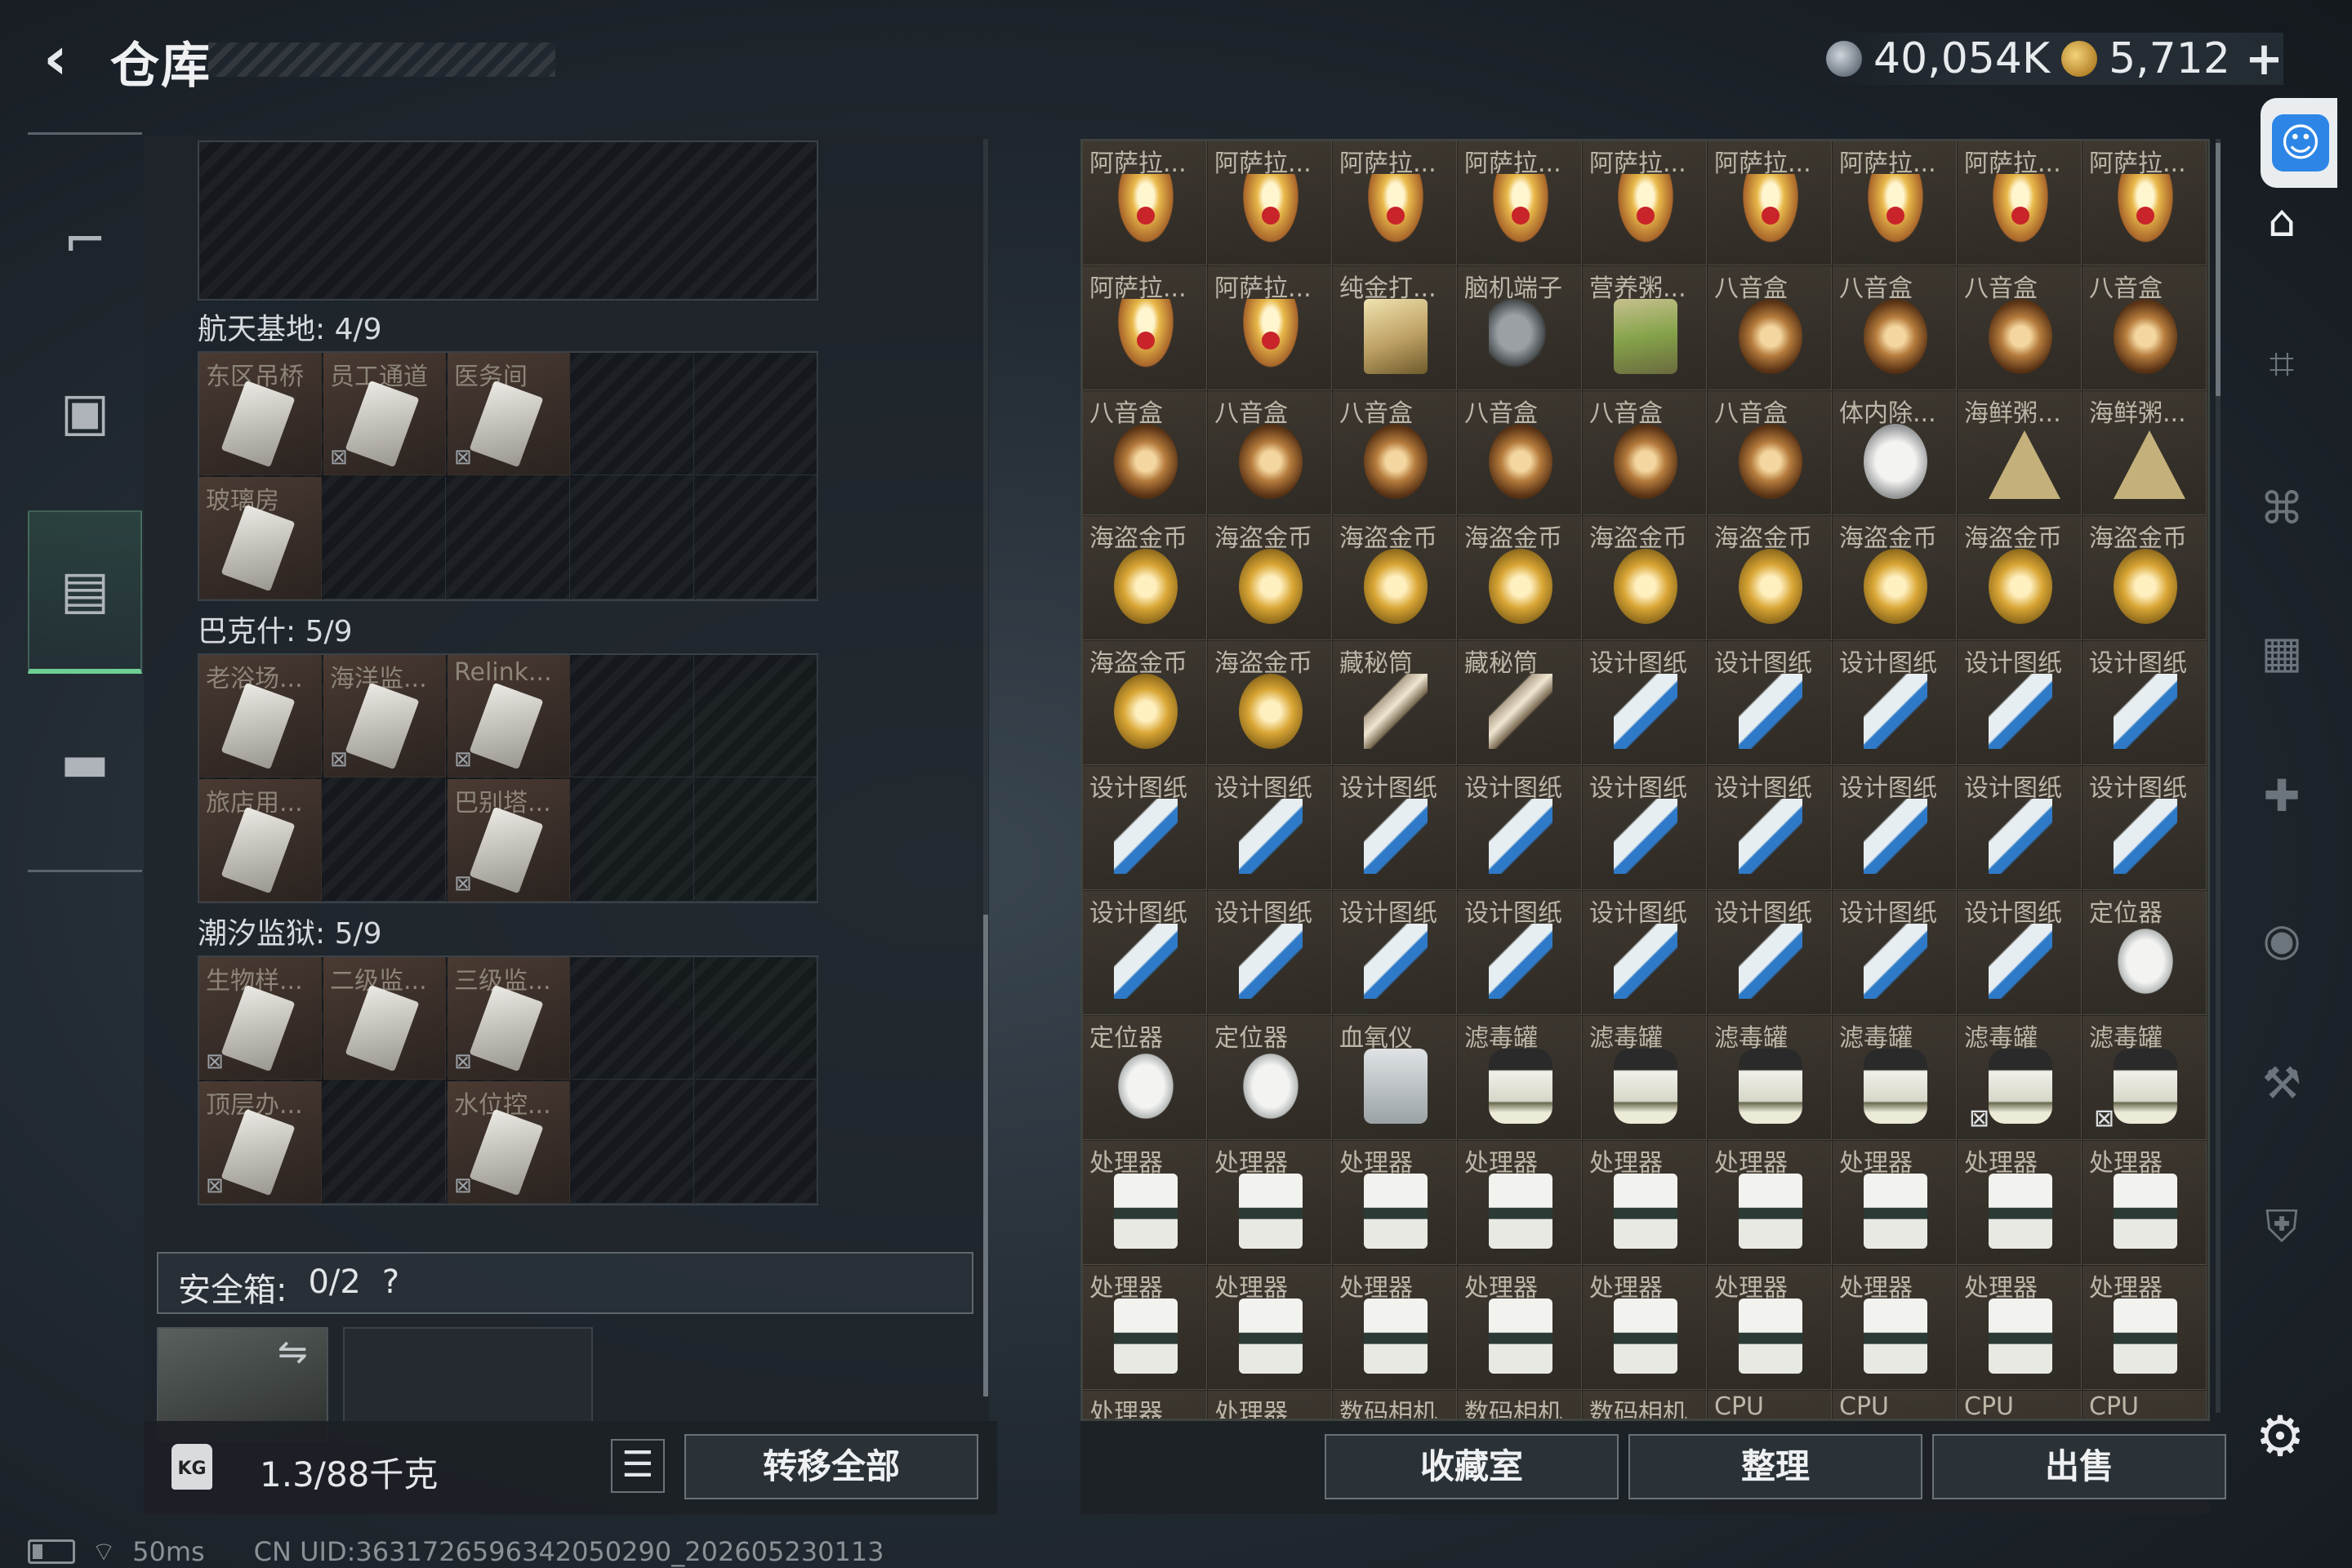 The image size is (2352, 1568). I want to click on storage-item: 脑机端子, so click(1520, 328).